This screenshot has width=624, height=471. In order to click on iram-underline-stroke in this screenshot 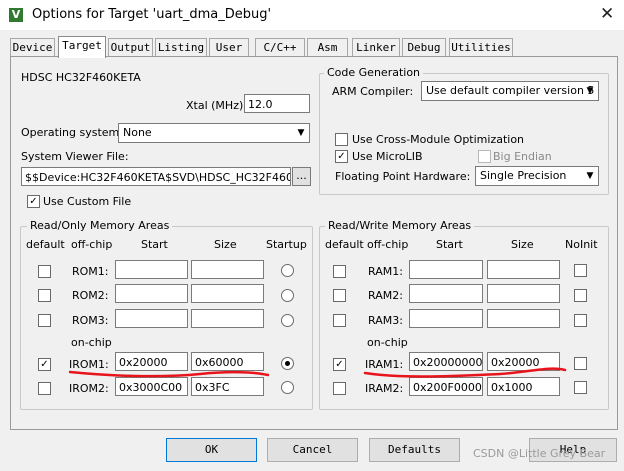, I will do `click(465, 372)`.